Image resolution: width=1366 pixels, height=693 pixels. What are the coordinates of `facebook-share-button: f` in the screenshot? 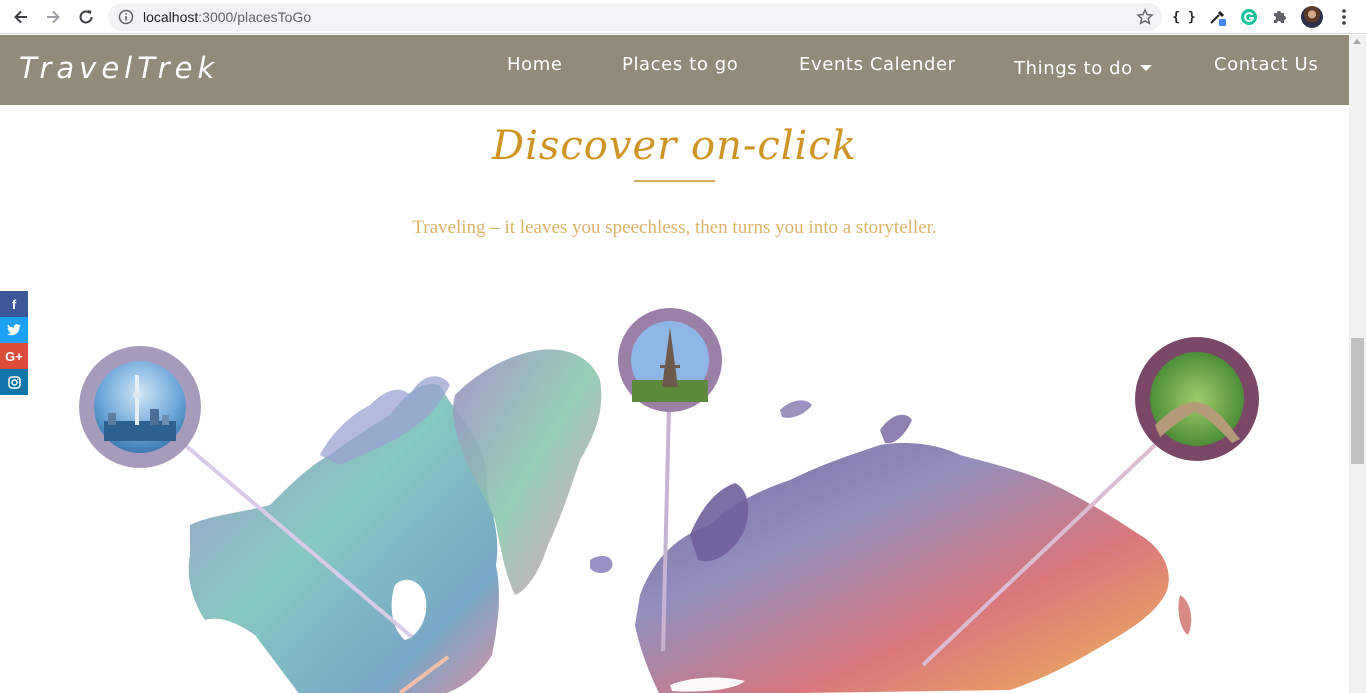 It's located at (14, 304).